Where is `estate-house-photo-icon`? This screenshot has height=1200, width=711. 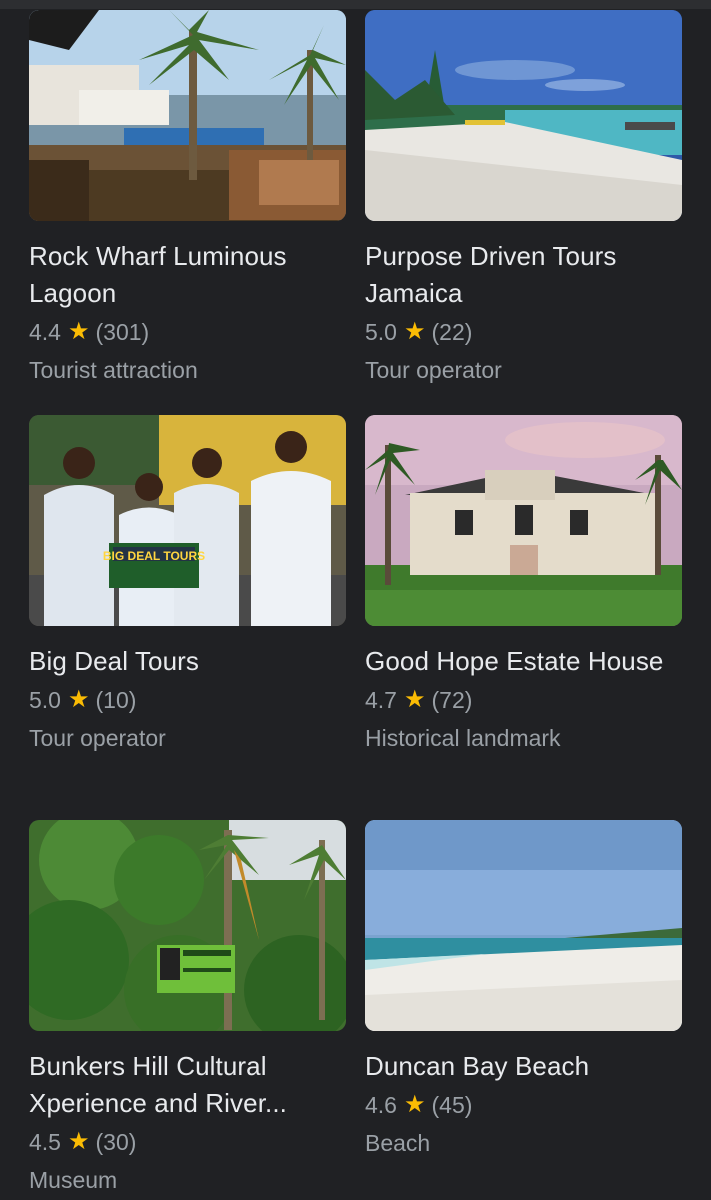
estate-house-photo-icon is located at coordinates (523, 520).